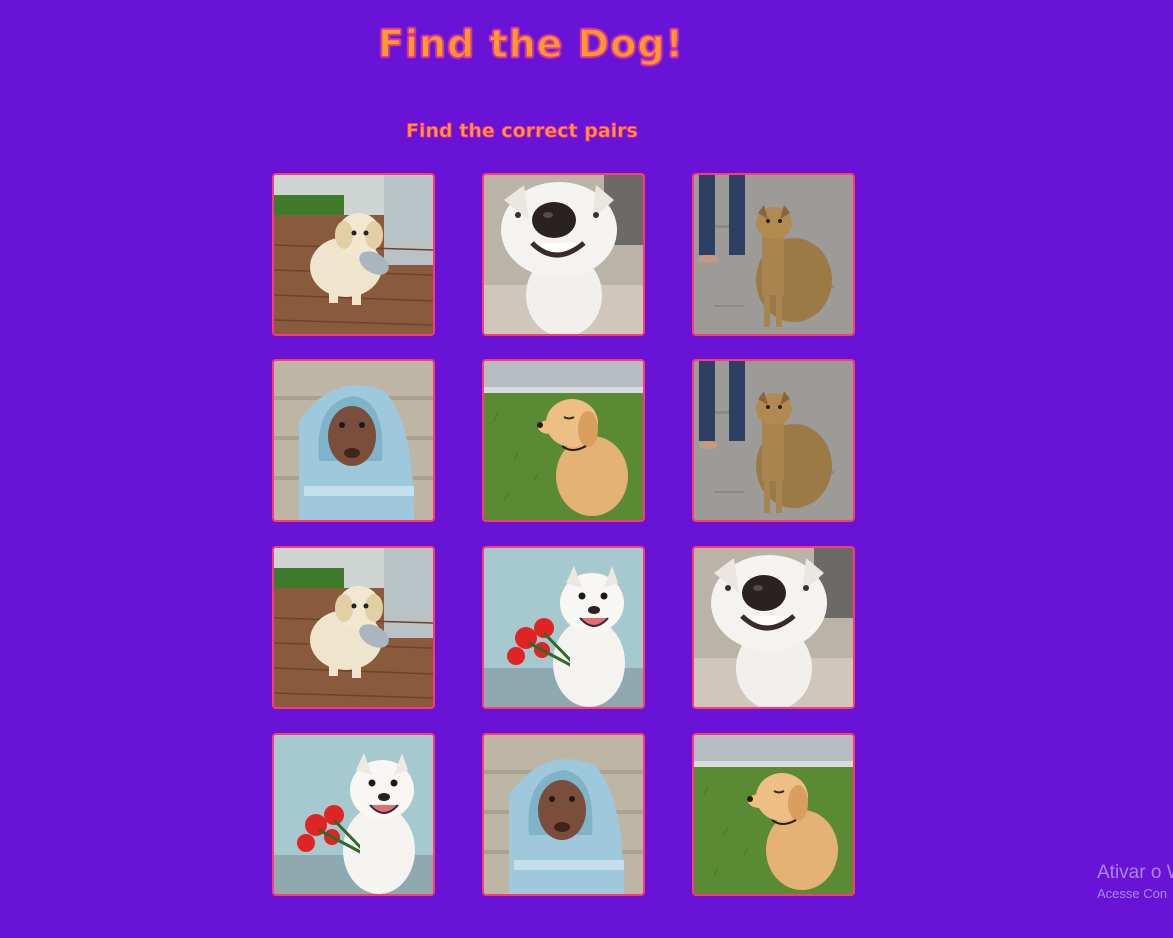 Image resolution: width=1173 pixels, height=938 pixels. What do you see at coordinates (1135, 872) in the screenshot?
I see `activation-title: Ativar o W` at bounding box center [1135, 872].